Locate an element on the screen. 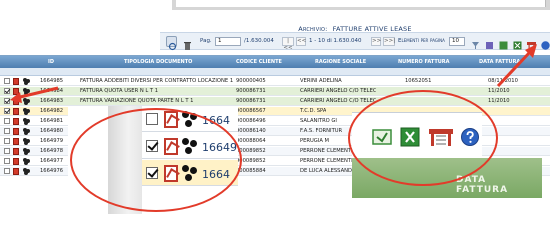 The image size is (550, 240). cell-ragione: VERINI ADELINA is located at coordinates (321, 81).